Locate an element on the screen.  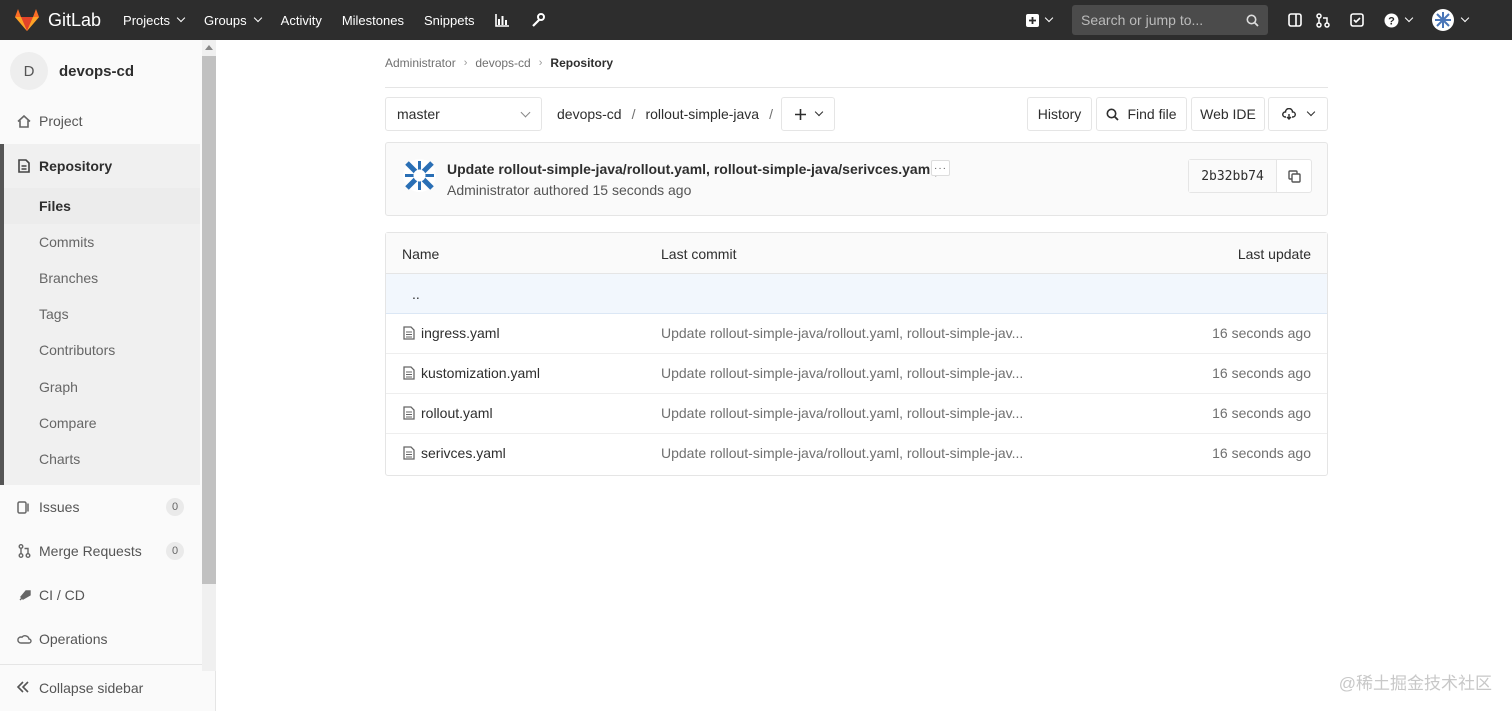
gitlab-logo: GitLab is located at coordinates (57, 20).